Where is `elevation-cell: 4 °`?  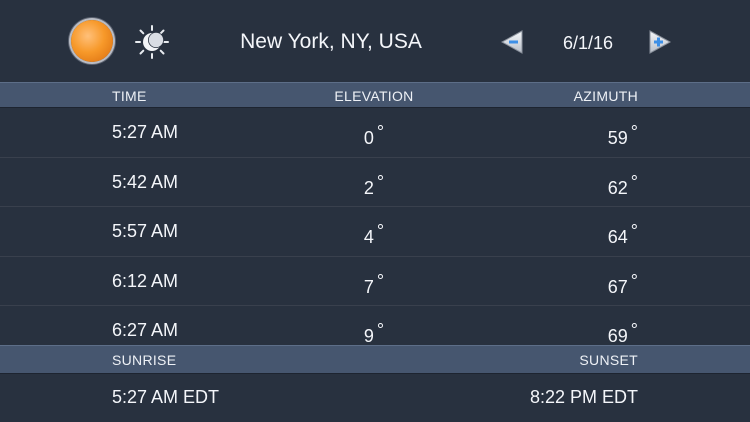 elevation-cell: 4 ° is located at coordinates (374, 234).